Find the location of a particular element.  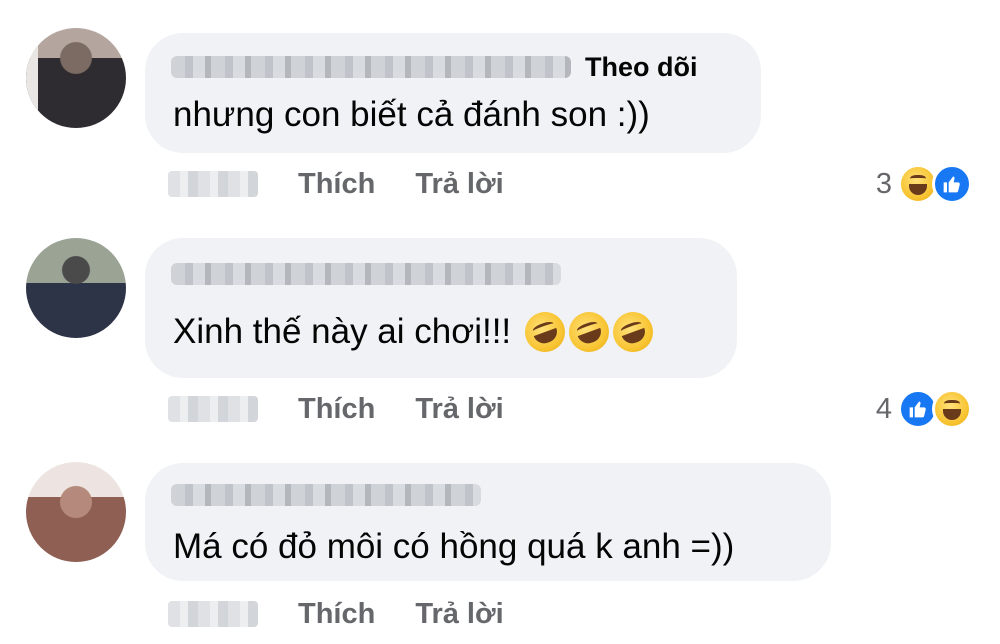

comment-text-content: nhưng con biết cả đánh son :)) is located at coordinates (411, 114).